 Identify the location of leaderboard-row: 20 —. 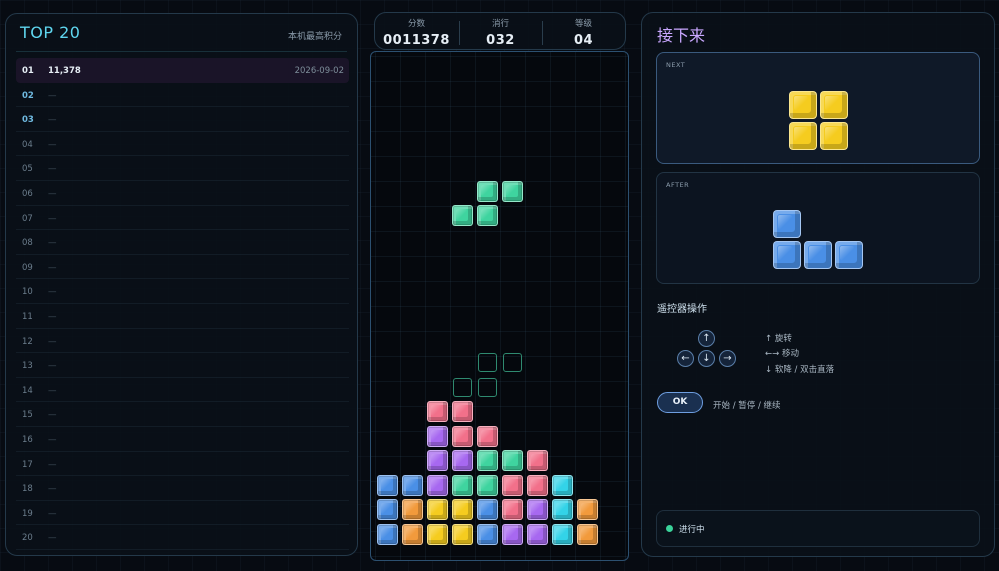
(182, 537).